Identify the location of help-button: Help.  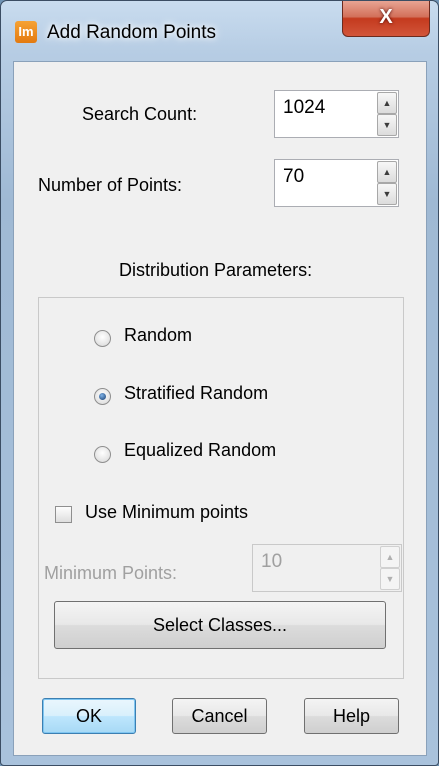
(351, 716).